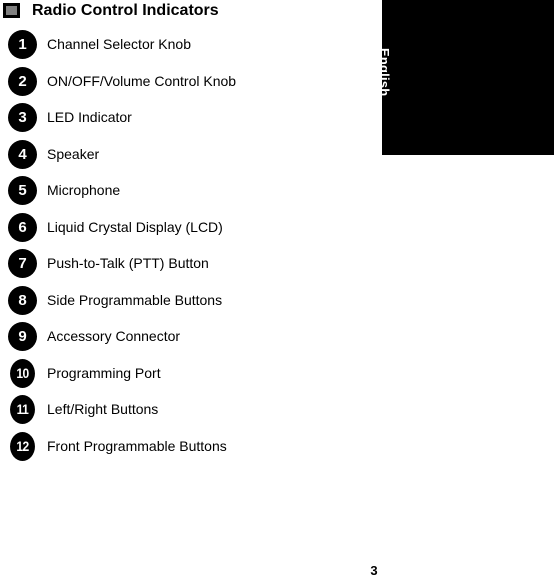 The image size is (554, 578). Describe the element at coordinates (84, 190) in the screenshot. I see `indicator-label: Microphone` at that location.